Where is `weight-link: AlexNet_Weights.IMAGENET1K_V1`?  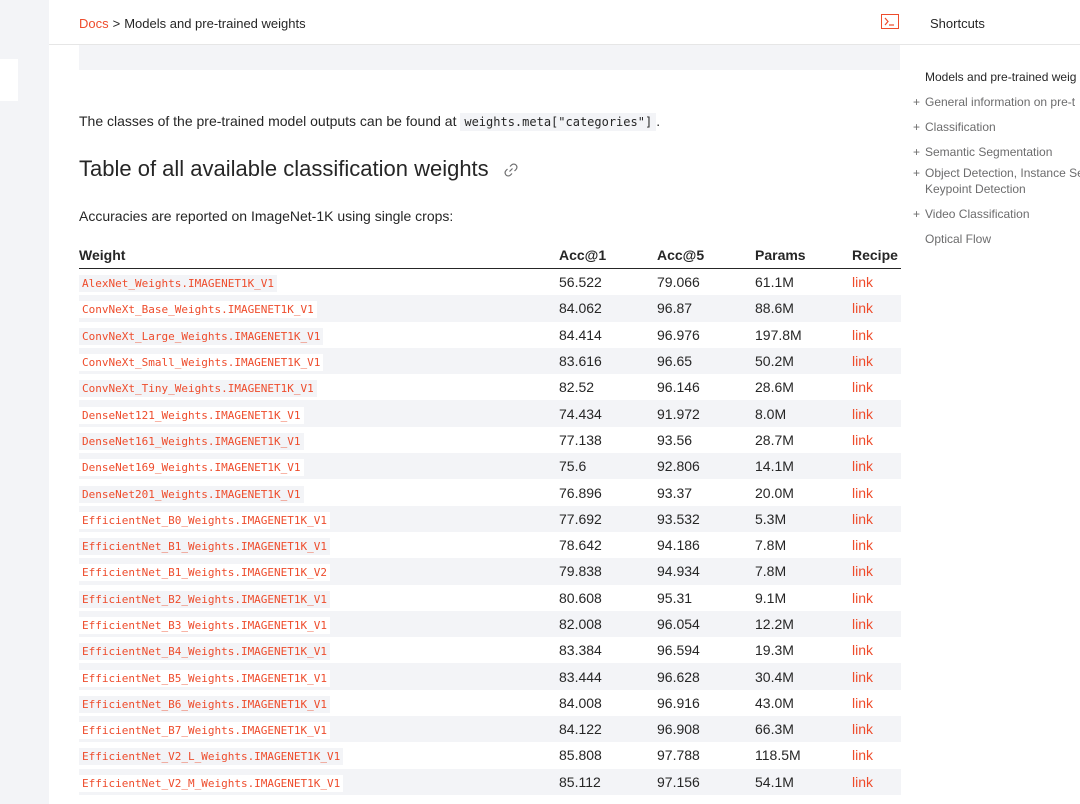 weight-link: AlexNet_Weights.IMAGENET1K_V1 is located at coordinates (178, 284).